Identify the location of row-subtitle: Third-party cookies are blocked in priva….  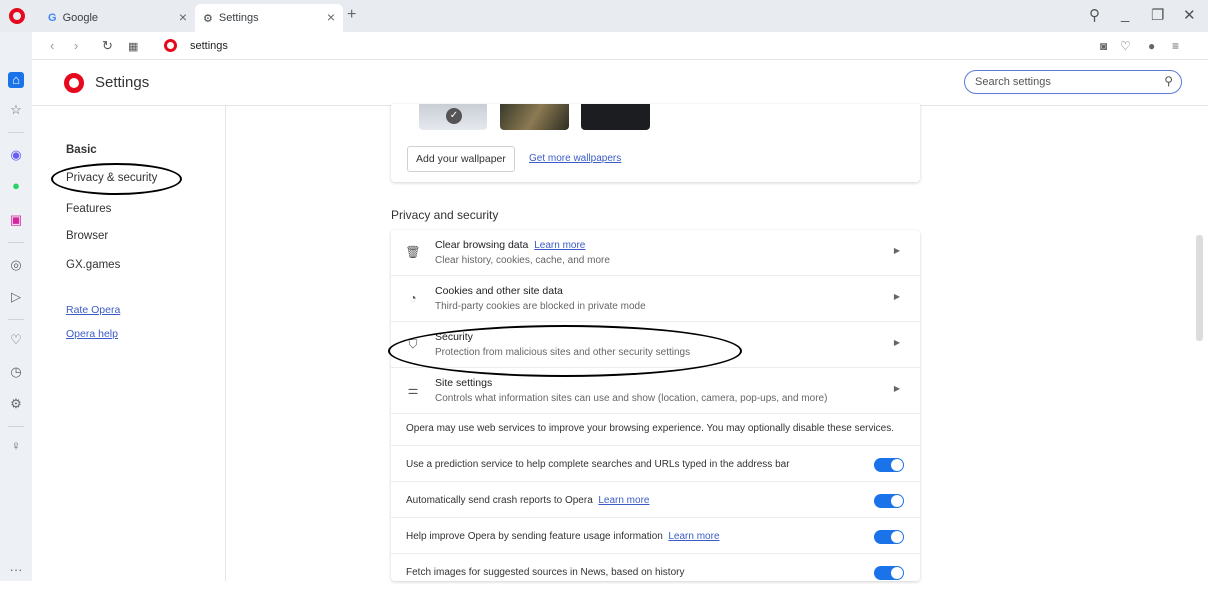
(540, 306).